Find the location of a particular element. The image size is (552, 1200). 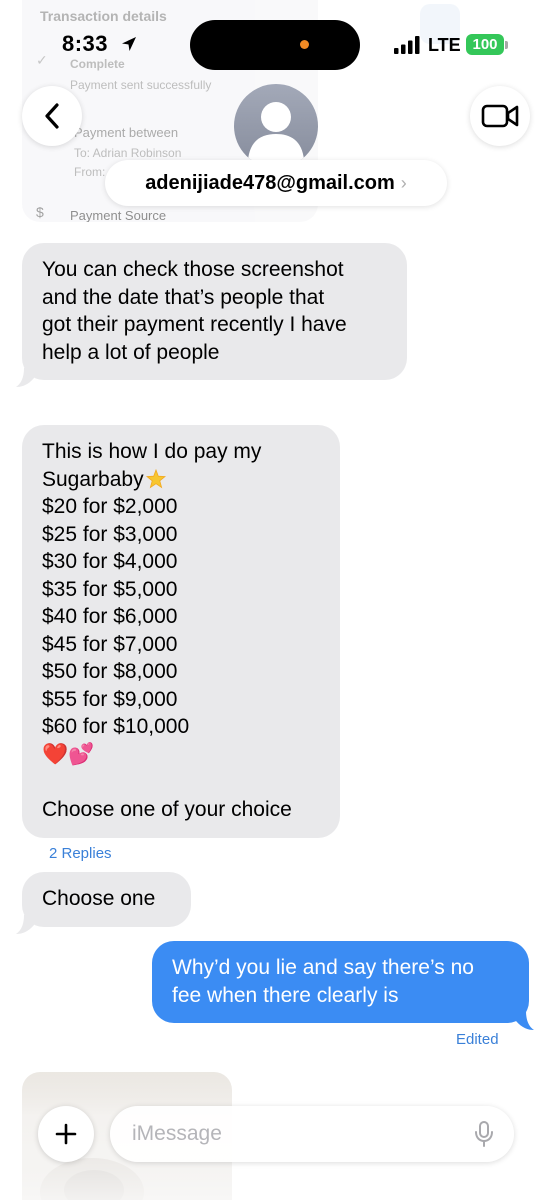

message-line: help a lot of people is located at coordinates (131, 352).